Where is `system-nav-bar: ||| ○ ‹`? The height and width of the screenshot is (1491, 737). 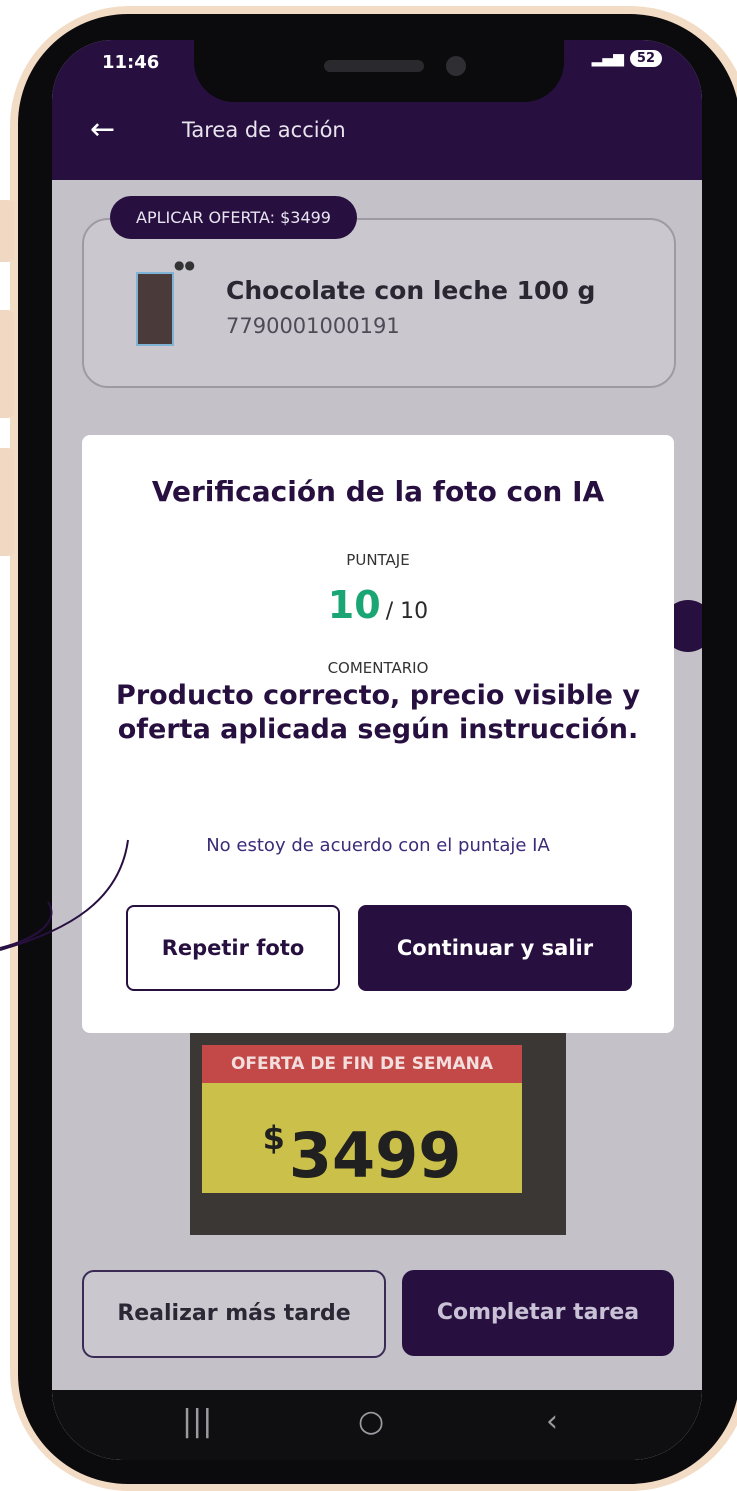 system-nav-bar: ||| ○ ‹ is located at coordinates (377, 1425).